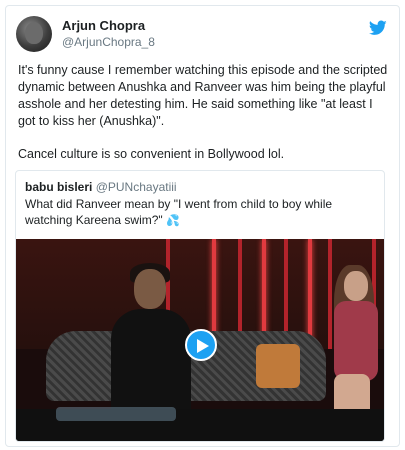  I want to click on author-display-name: Arjun Chopra, so click(108, 26).